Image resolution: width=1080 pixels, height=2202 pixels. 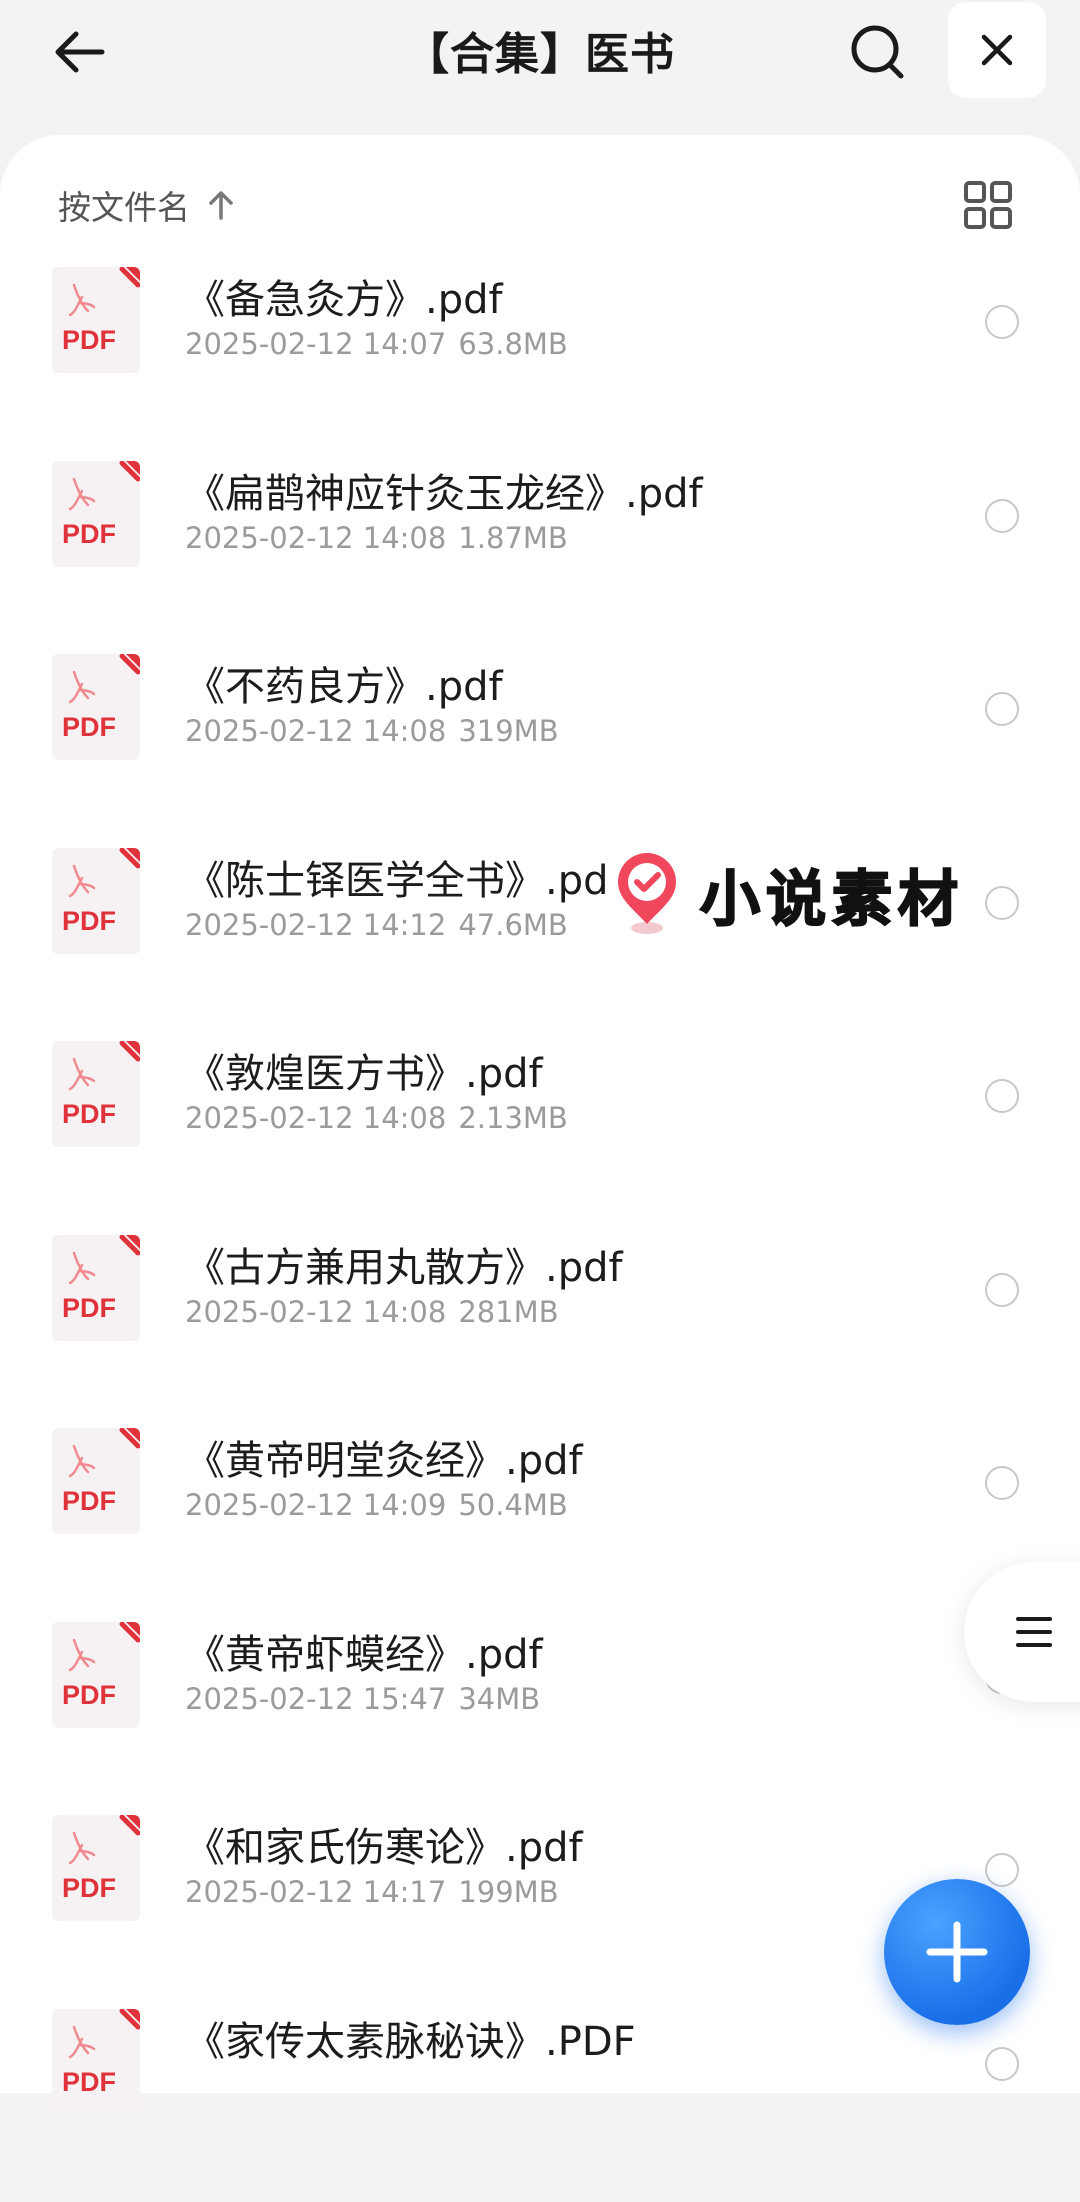 I want to click on file-size: 199MB, so click(x=508, y=1892).